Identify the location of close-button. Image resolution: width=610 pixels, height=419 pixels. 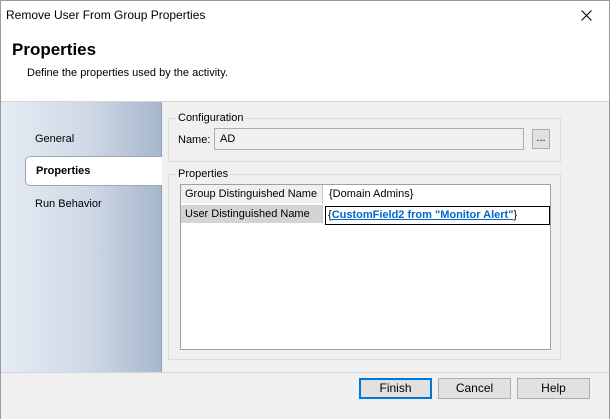
(586, 15).